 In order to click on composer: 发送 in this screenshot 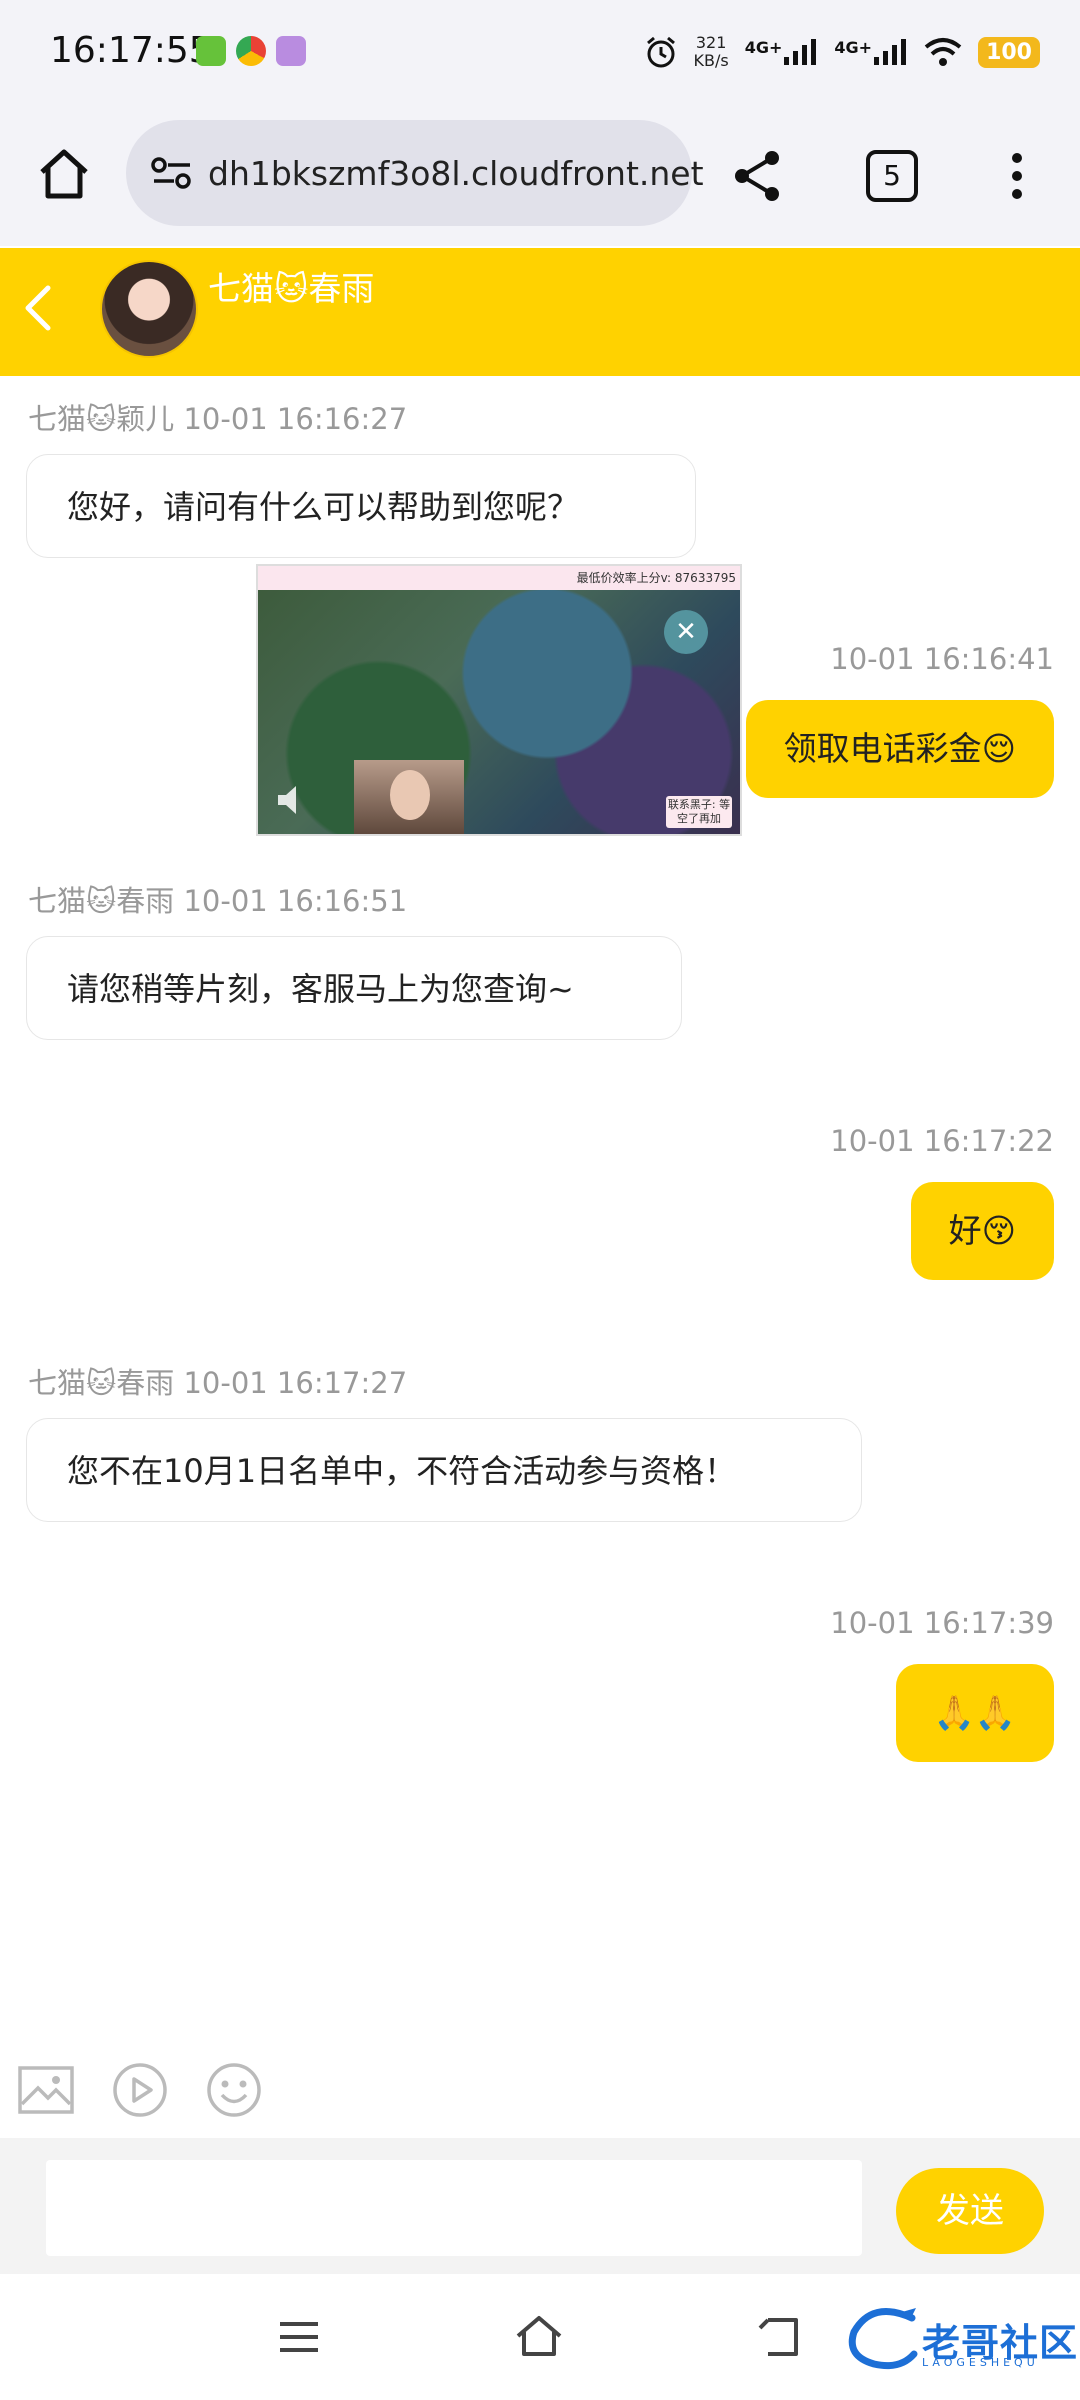, I will do `click(540, 2206)`.